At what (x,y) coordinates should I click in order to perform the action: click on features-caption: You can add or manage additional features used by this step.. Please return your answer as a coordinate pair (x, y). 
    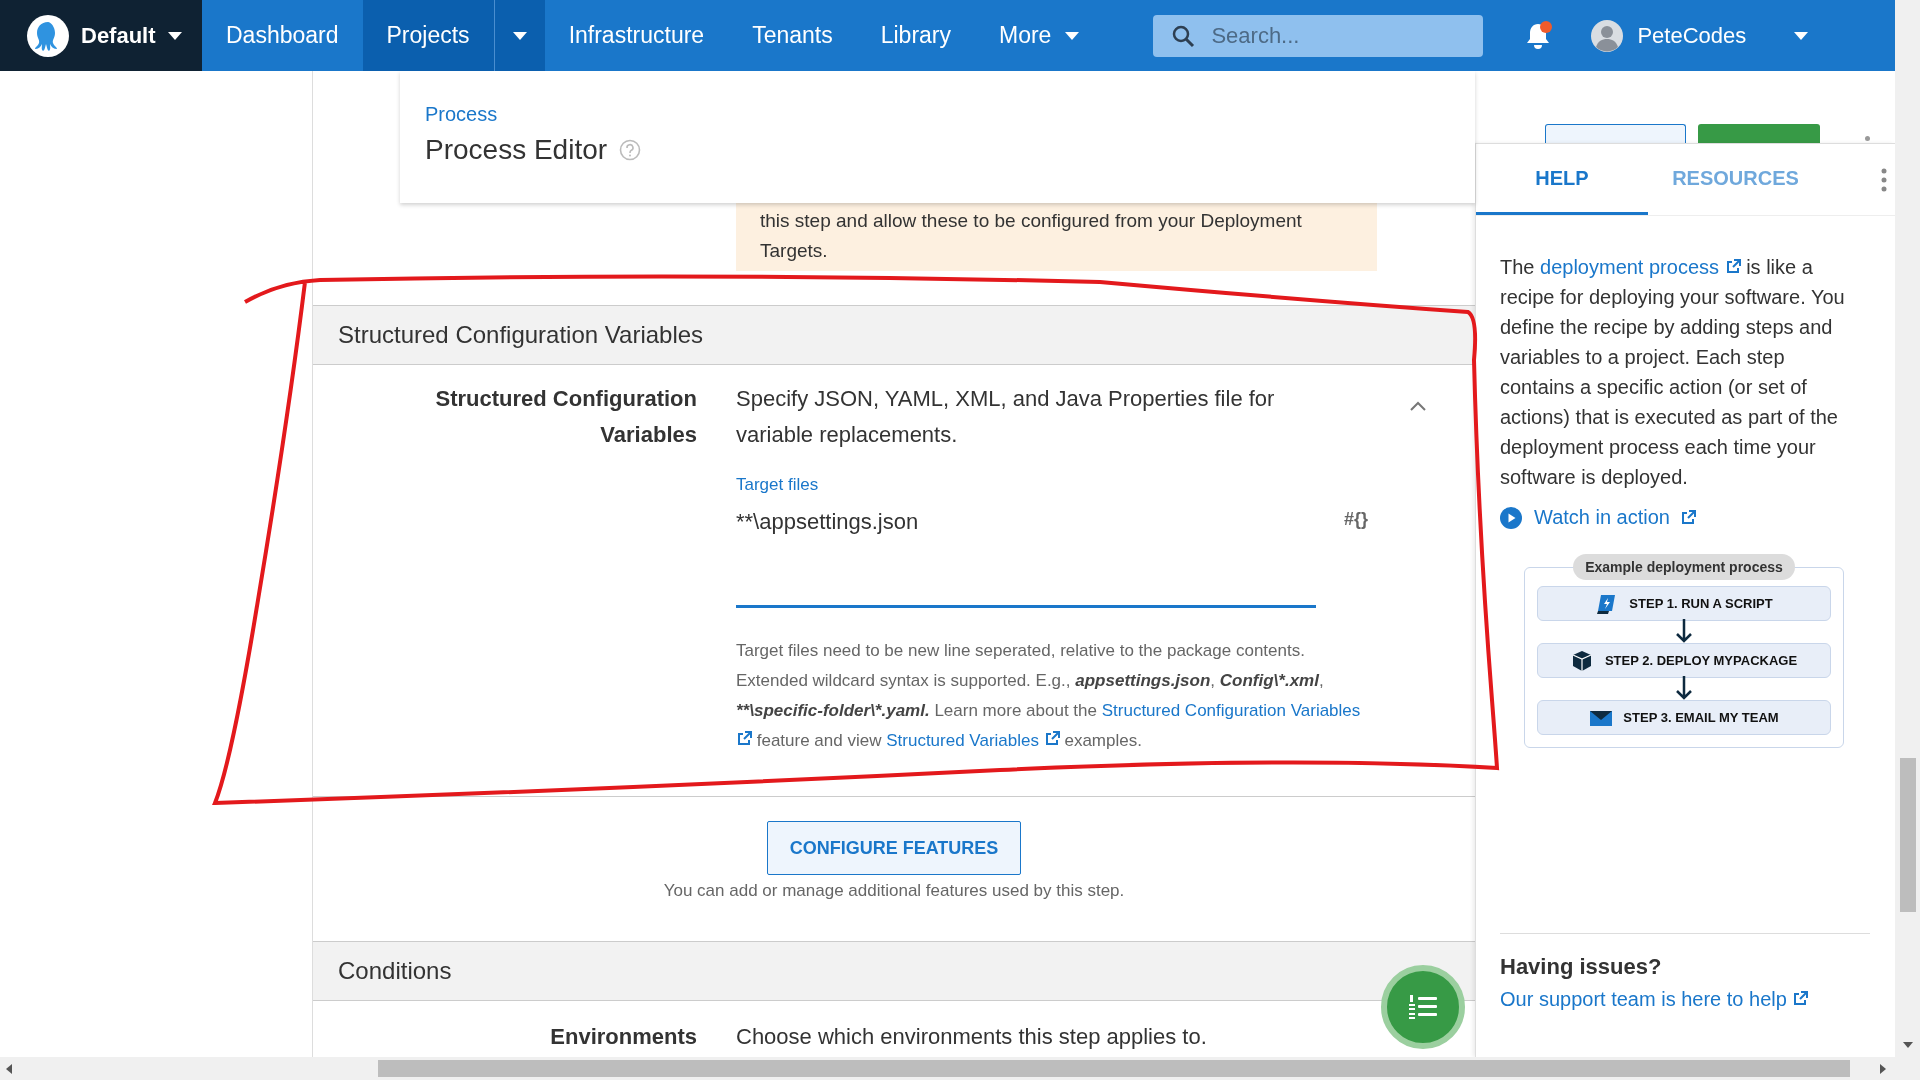
    Looking at the image, I should click on (894, 891).